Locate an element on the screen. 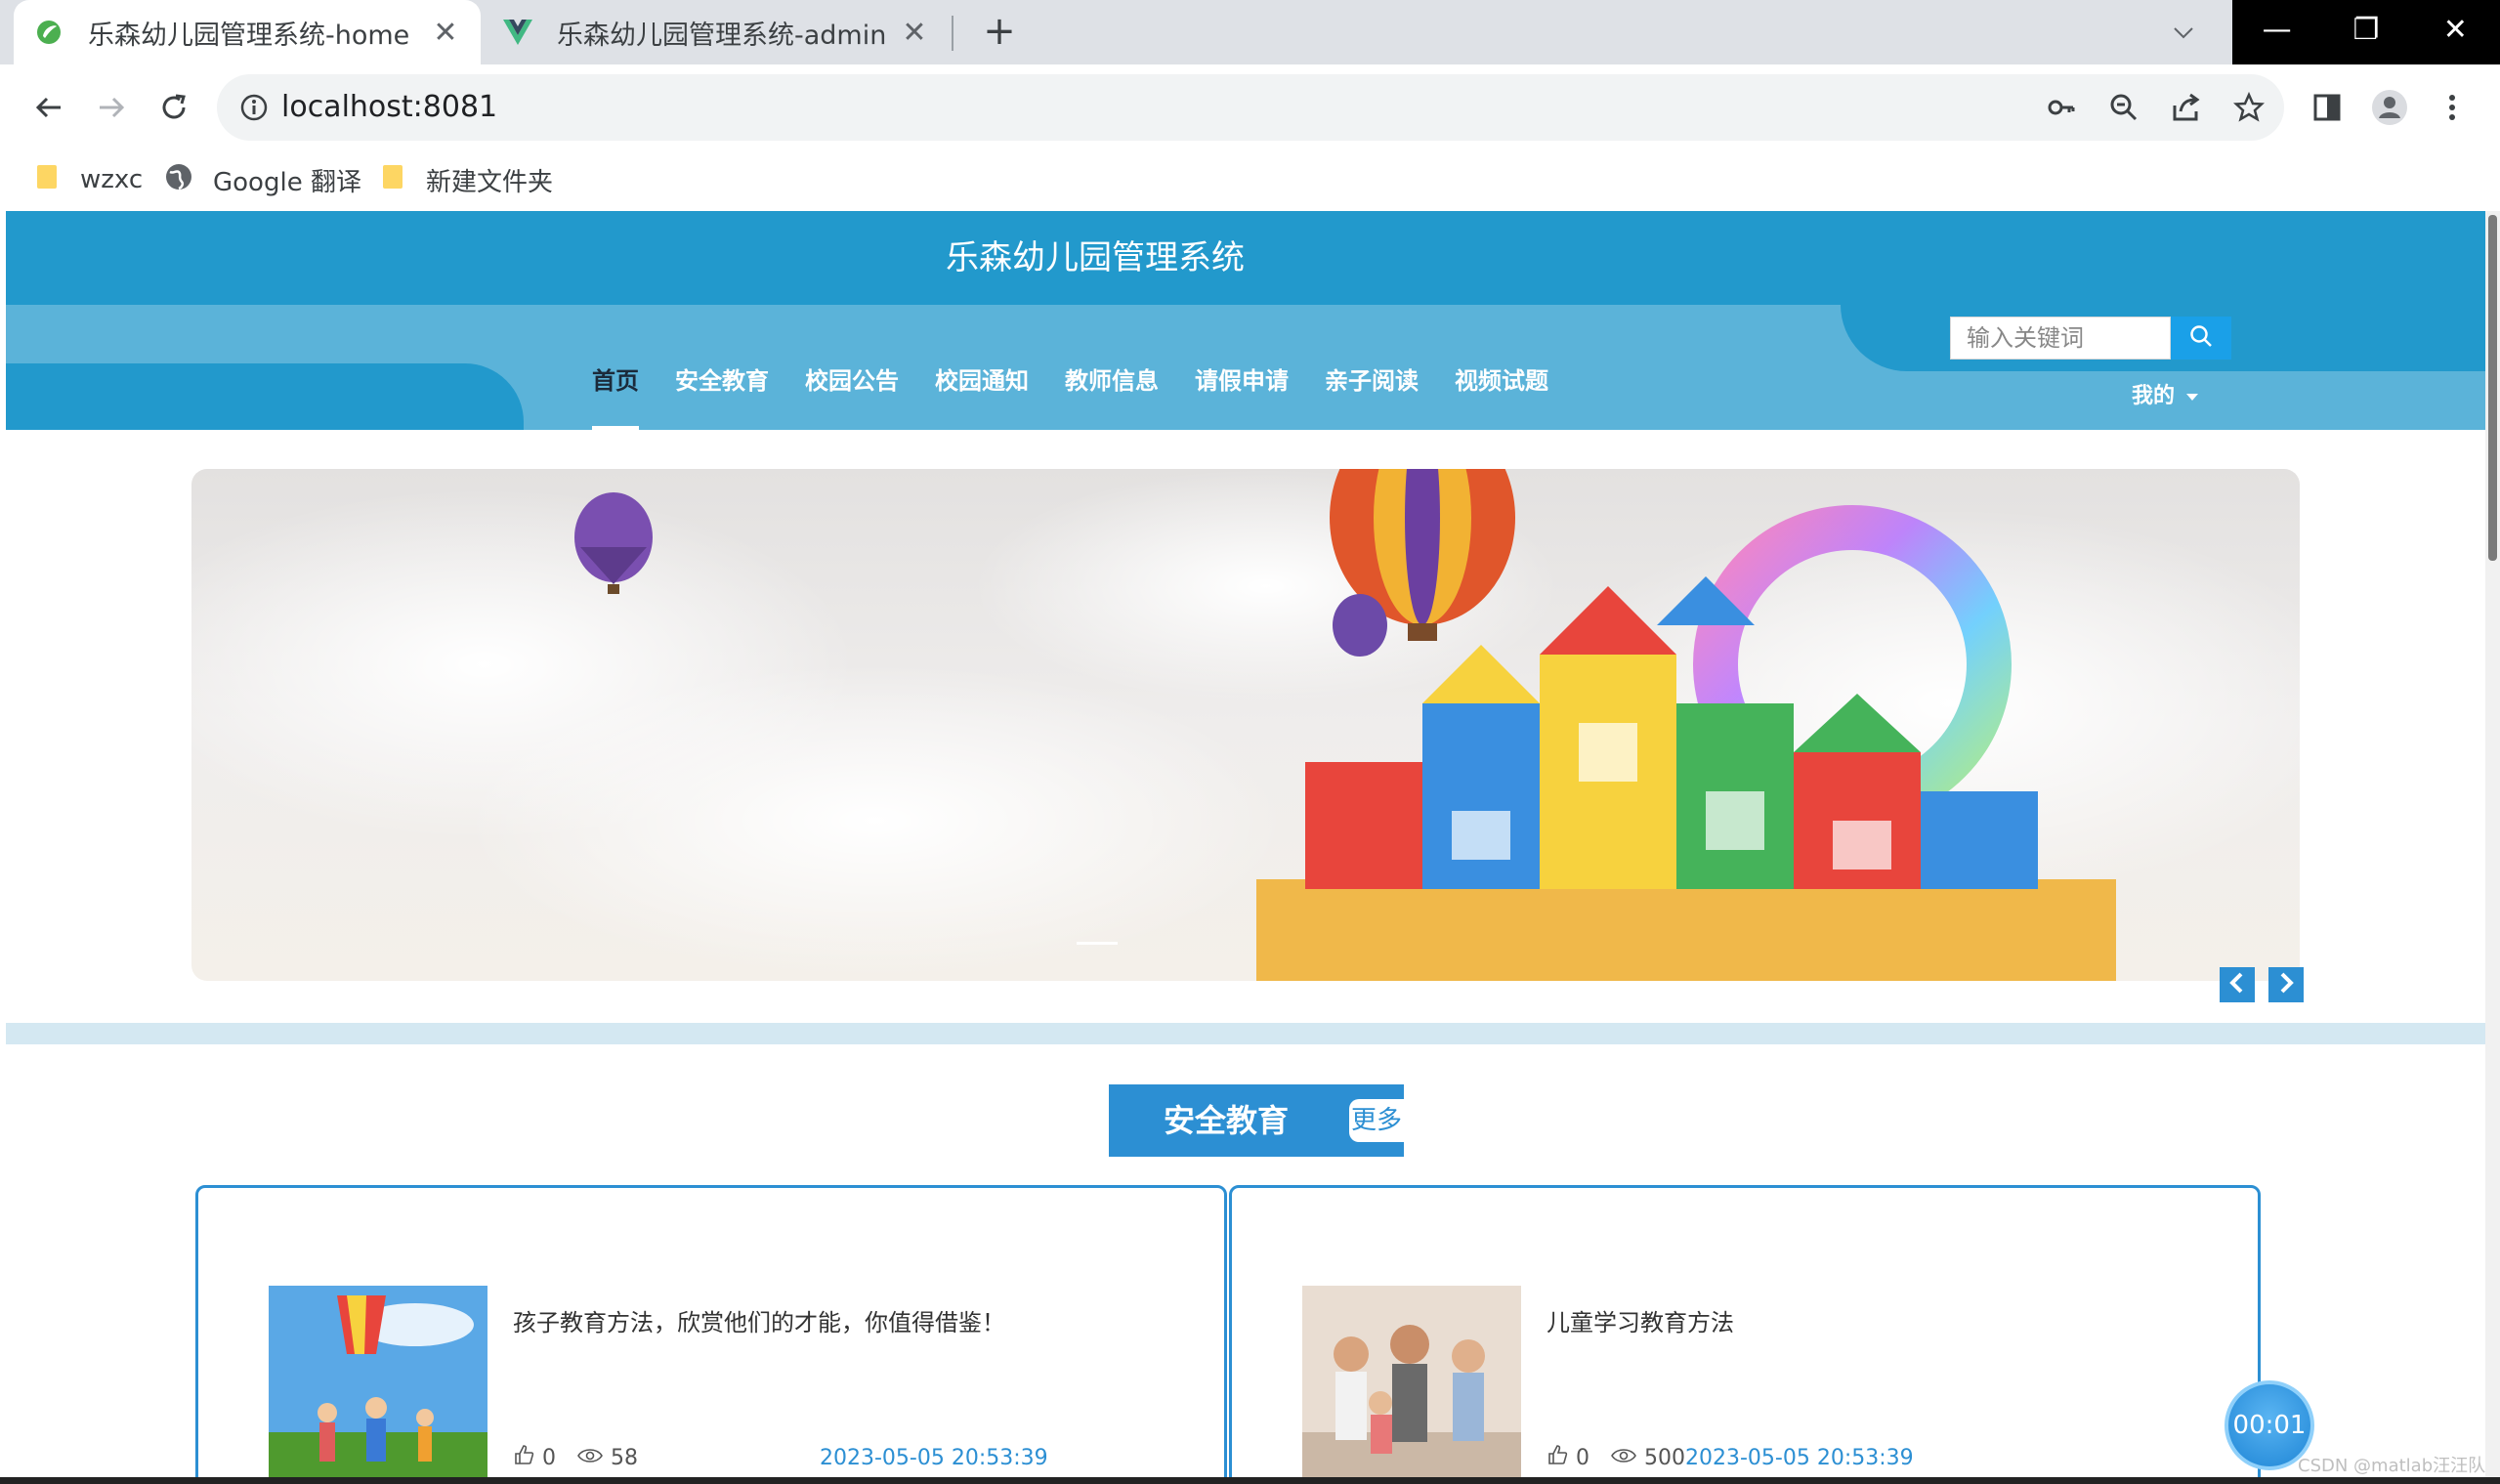  chevron-down-icon is located at coordinates (2183, 32).